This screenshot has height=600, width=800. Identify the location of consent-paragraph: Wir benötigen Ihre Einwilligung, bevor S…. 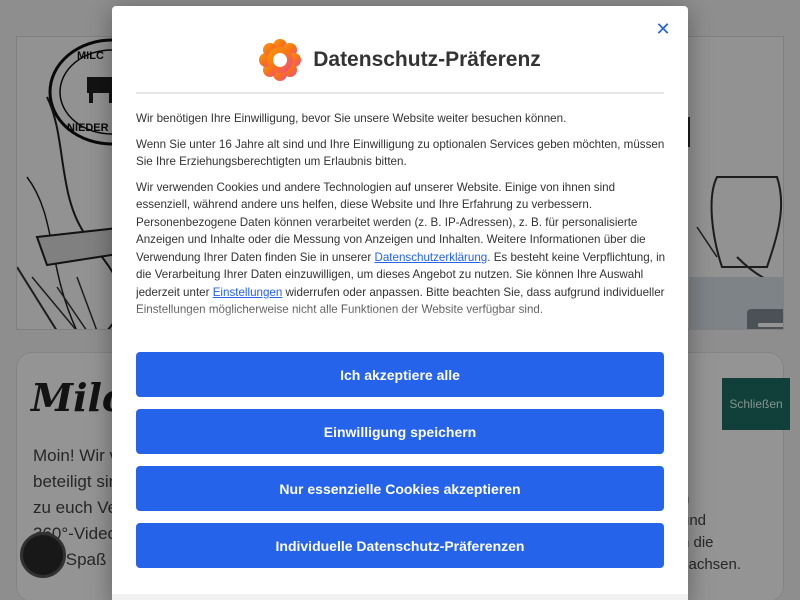
(351, 118).